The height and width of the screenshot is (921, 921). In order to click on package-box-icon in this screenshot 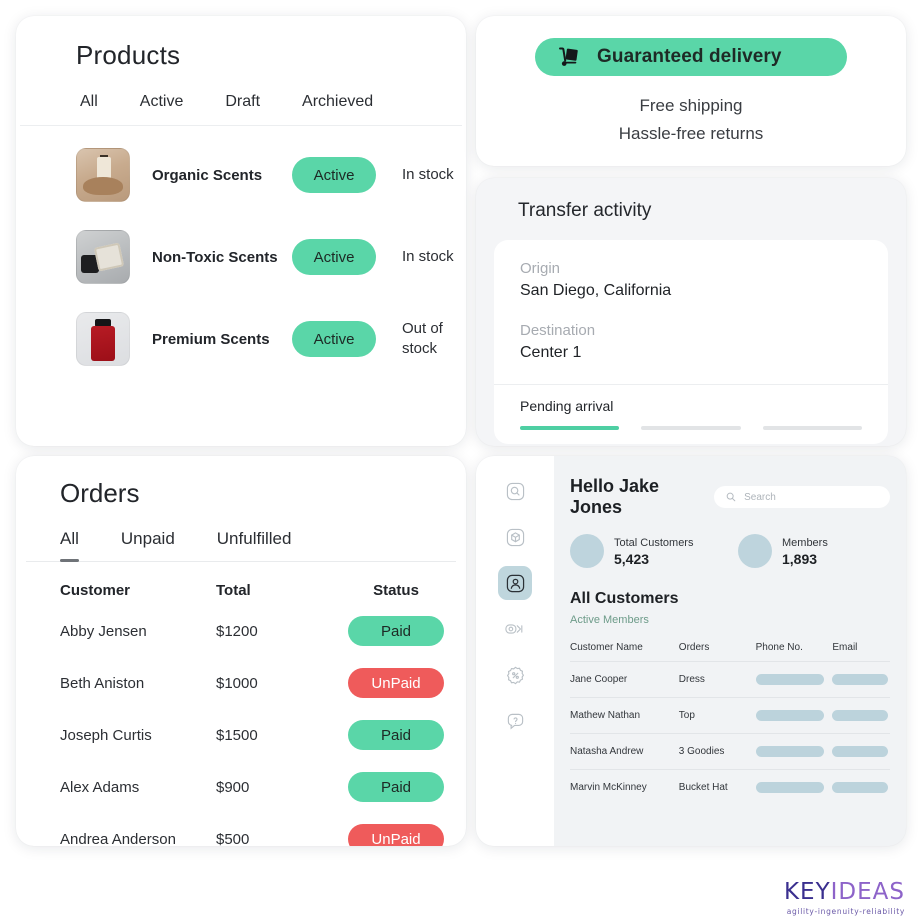, I will do `click(515, 537)`.